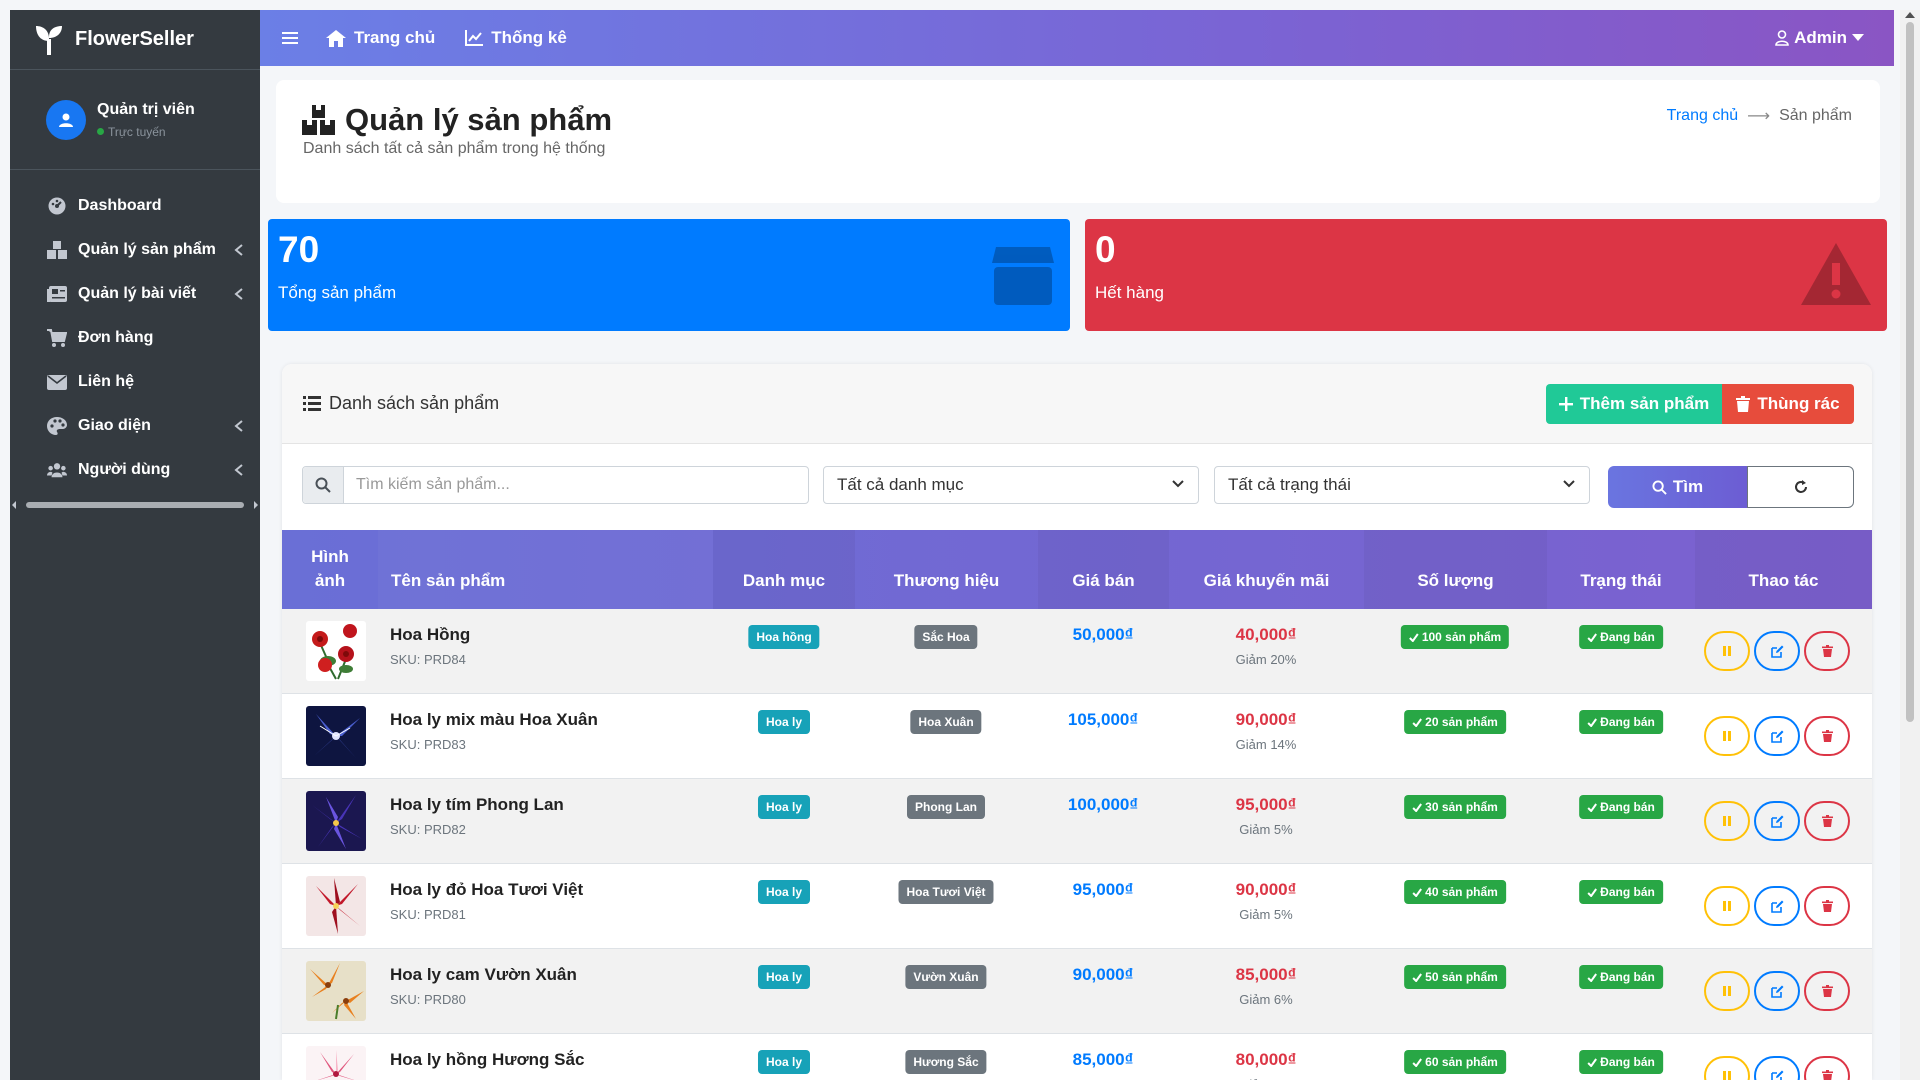 This screenshot has width=1920, height=1080. I want to click on product-name: Hoa ly tím Phong Lan, so click(477, 805).